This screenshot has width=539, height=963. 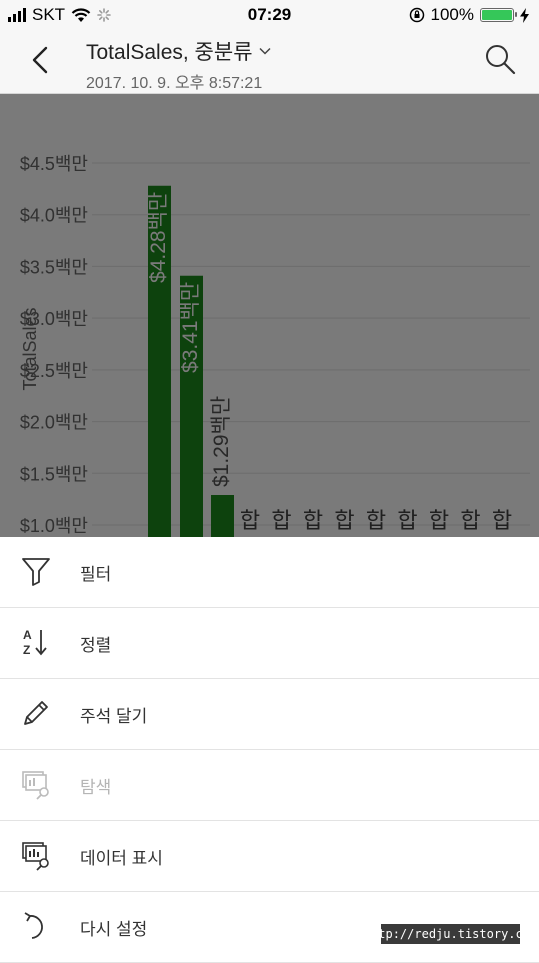 I want to click on menu-item-filter: 필터, so click(x=269, y=572).